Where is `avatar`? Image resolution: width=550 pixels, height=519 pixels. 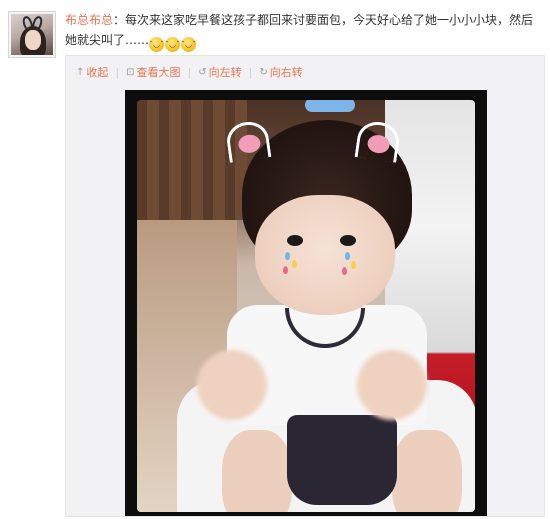
avatar is located at coordinates (32, 34).